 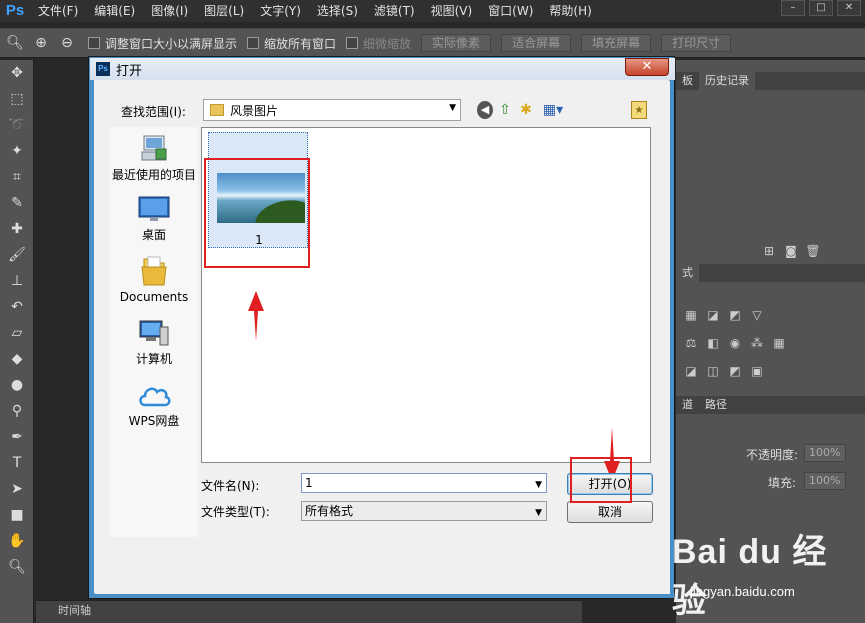 What do you see at coordinates (162, 43) in the screenshot?
I see `resize-windows-checkbox: 调整窗口大小以满屏显示` at bounding box center [162, 43].